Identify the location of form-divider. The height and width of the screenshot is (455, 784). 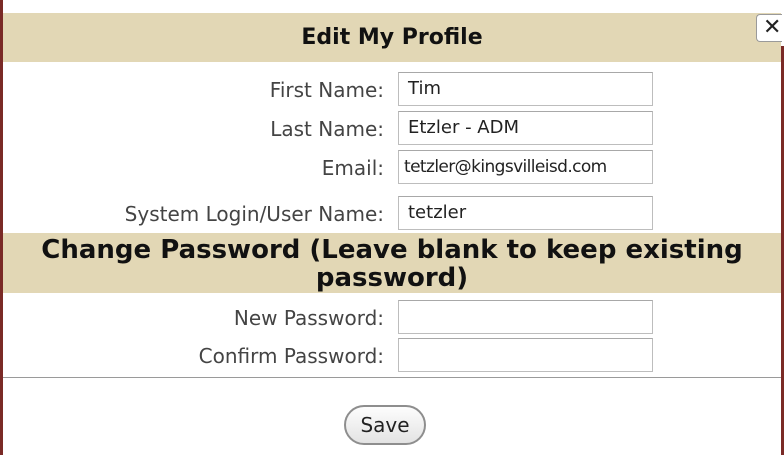
(392, 377).